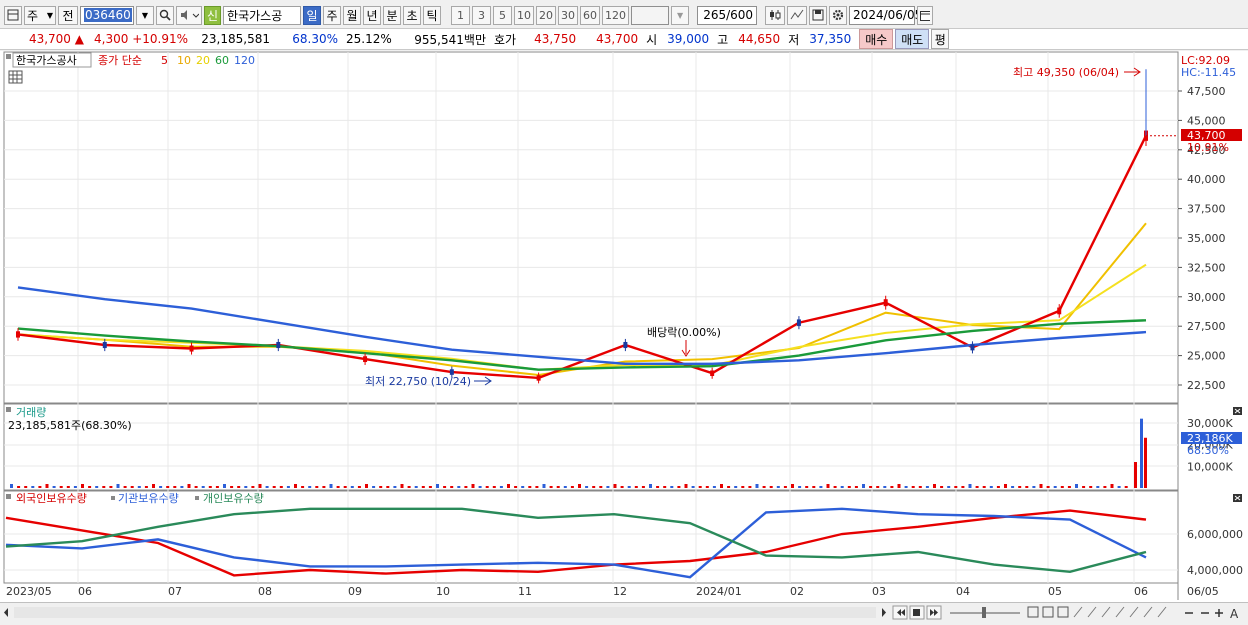 This screenshot has width=1248, height=625. Describe the element at coordinates (372, 15) in the screenshot. I see `period-year: 년` at that location.